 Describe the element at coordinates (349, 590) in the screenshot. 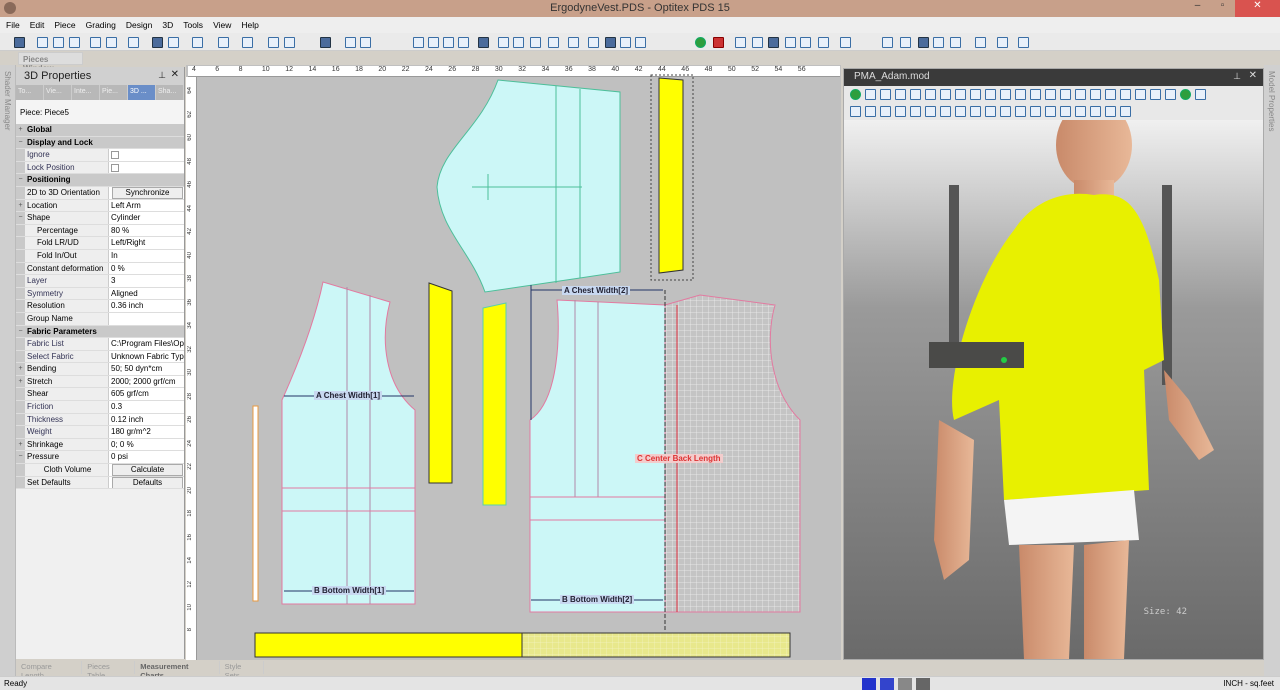

I see `bottom-width-1-label: B Bottom Width[1]` at that location.